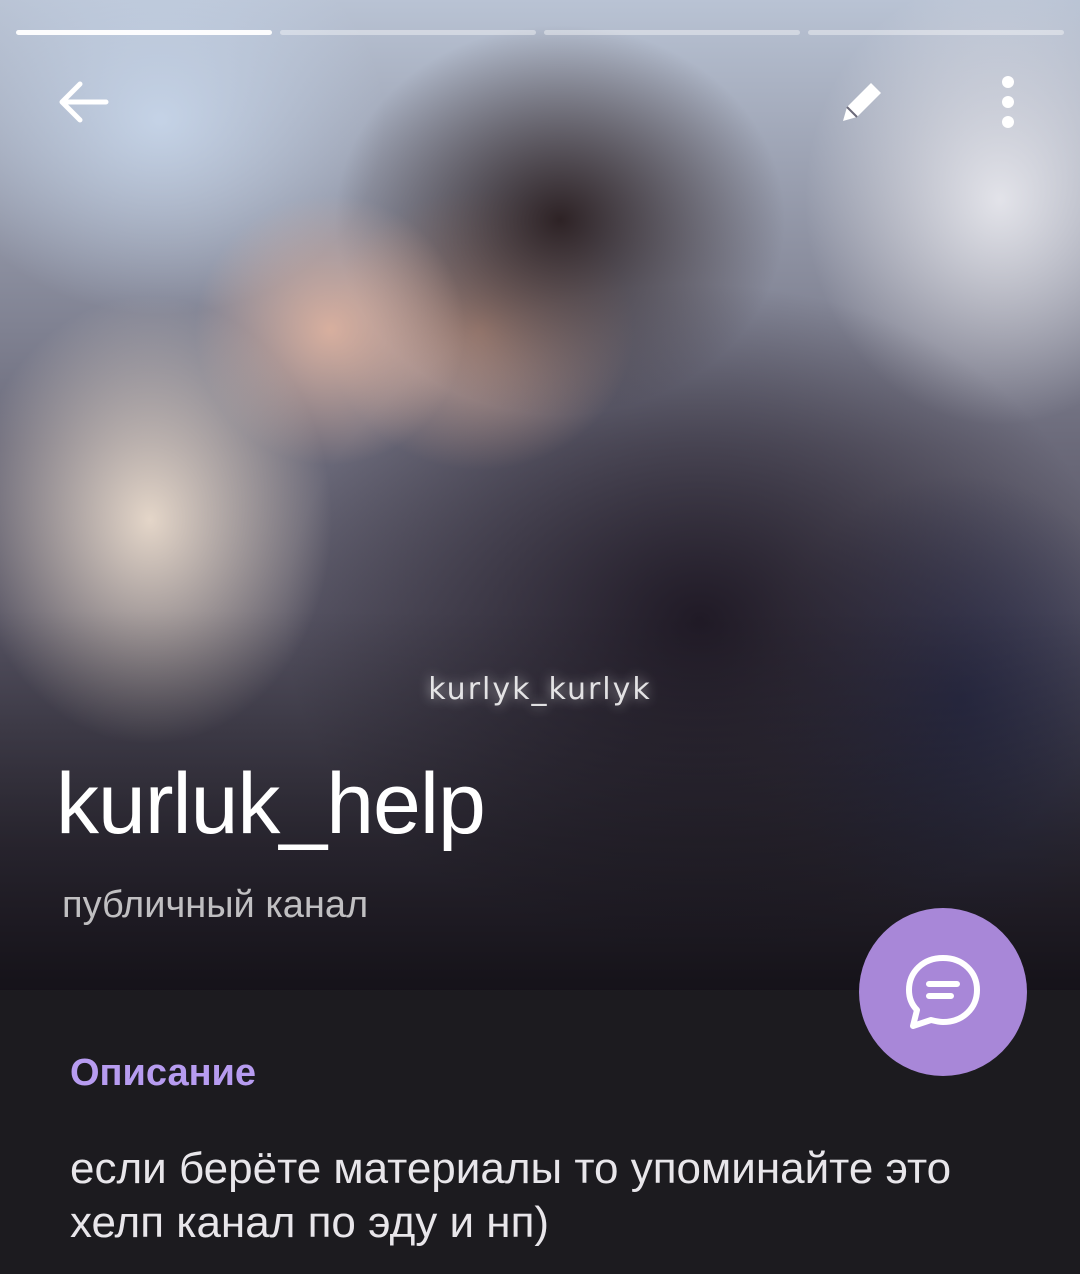  I want to click on open-chat-button, so click(943, 992).